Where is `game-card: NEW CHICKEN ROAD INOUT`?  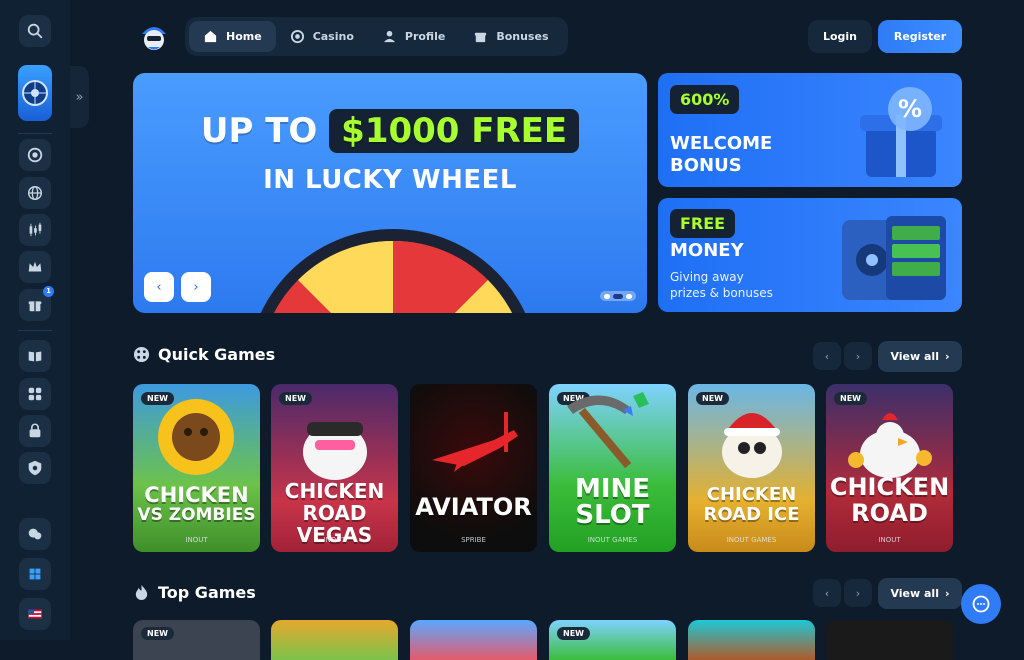 game-card: NEW CHICKEN ROAD INOUT is located at coordinates (889, 468).